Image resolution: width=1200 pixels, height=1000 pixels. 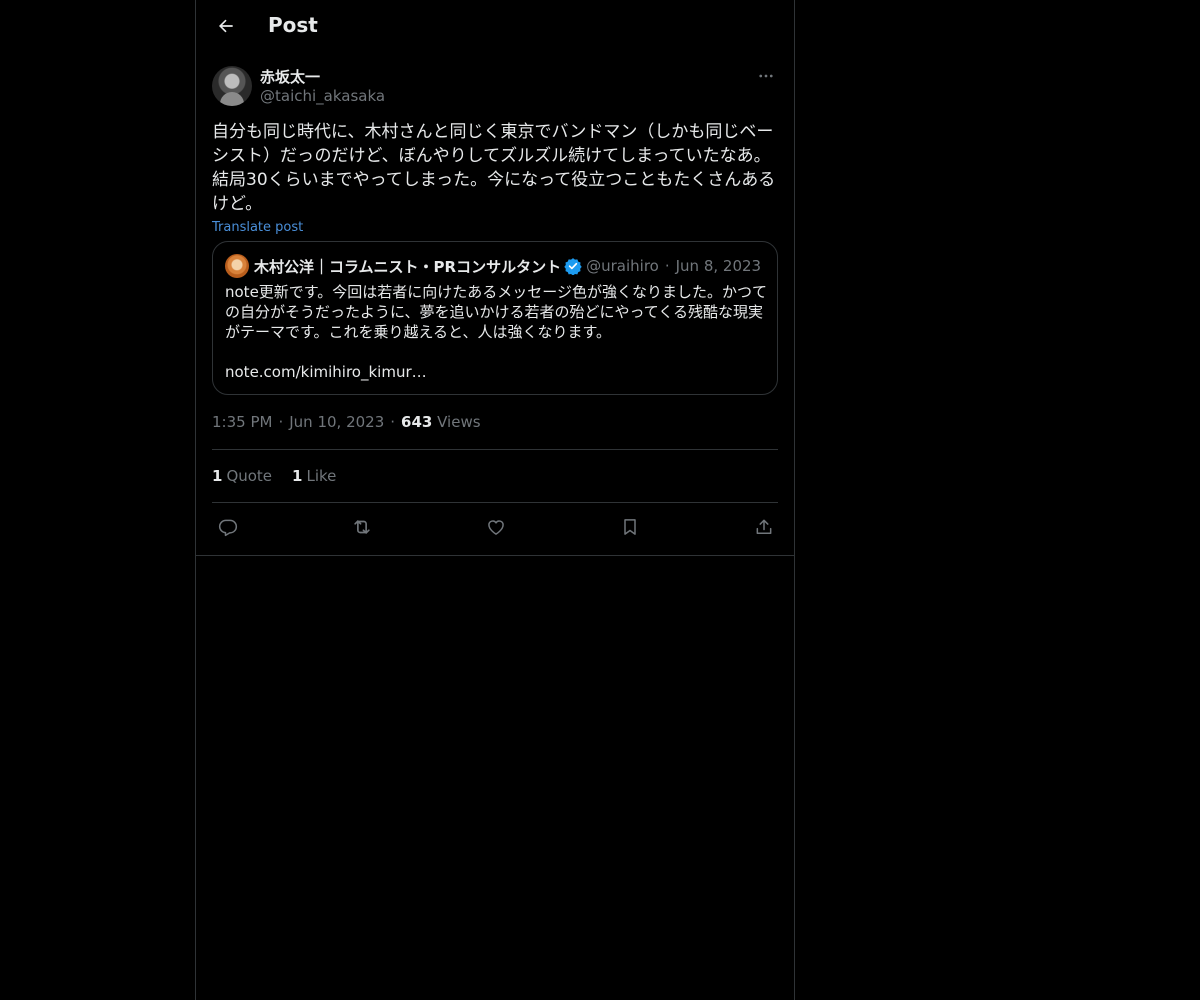 I want to click on likes-count: 1, so click(x=297, y=476).